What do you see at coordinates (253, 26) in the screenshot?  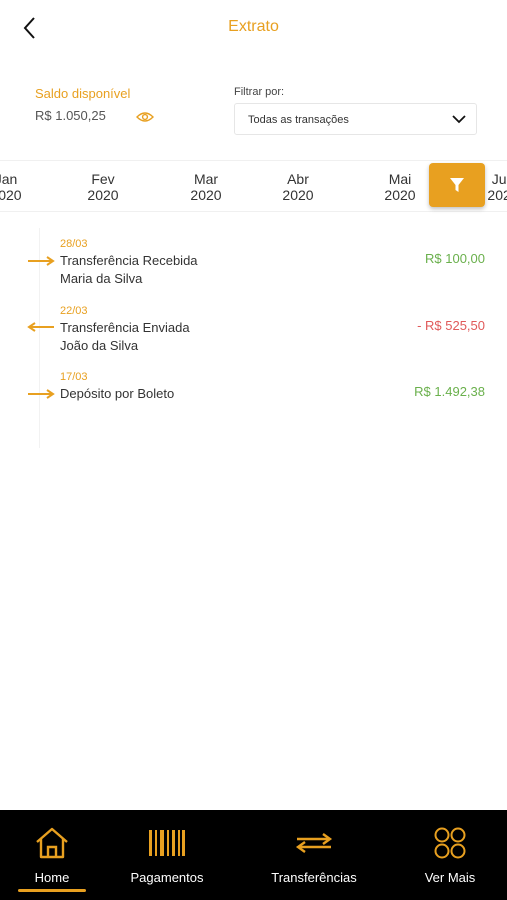 I see `page-title: Extrato` at bounding box center [253, 26].